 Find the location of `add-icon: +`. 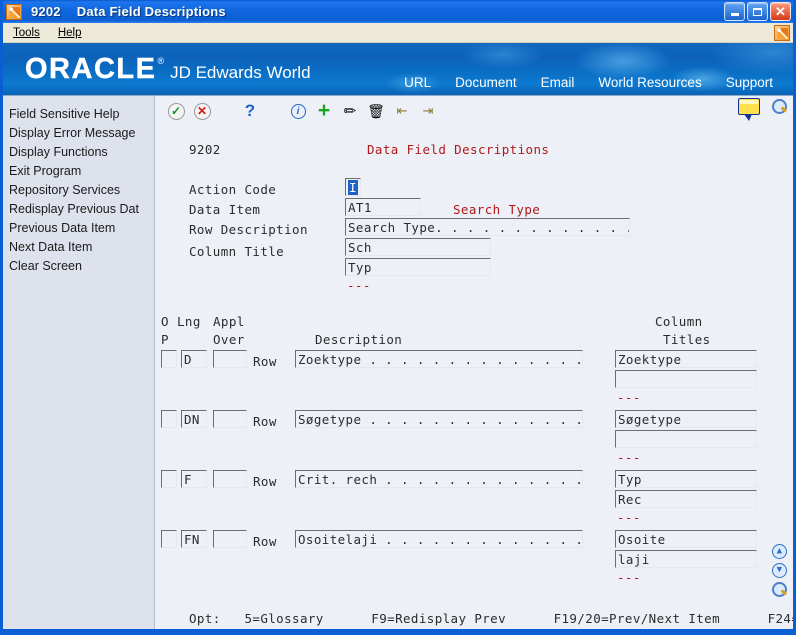

add-icon: + is located at coordinates (324, 110).